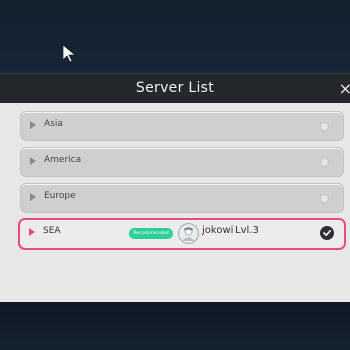  Describe the element at coordinates (182, 126) in the screenshot. I see `server-row-asia: Asia` at that location.